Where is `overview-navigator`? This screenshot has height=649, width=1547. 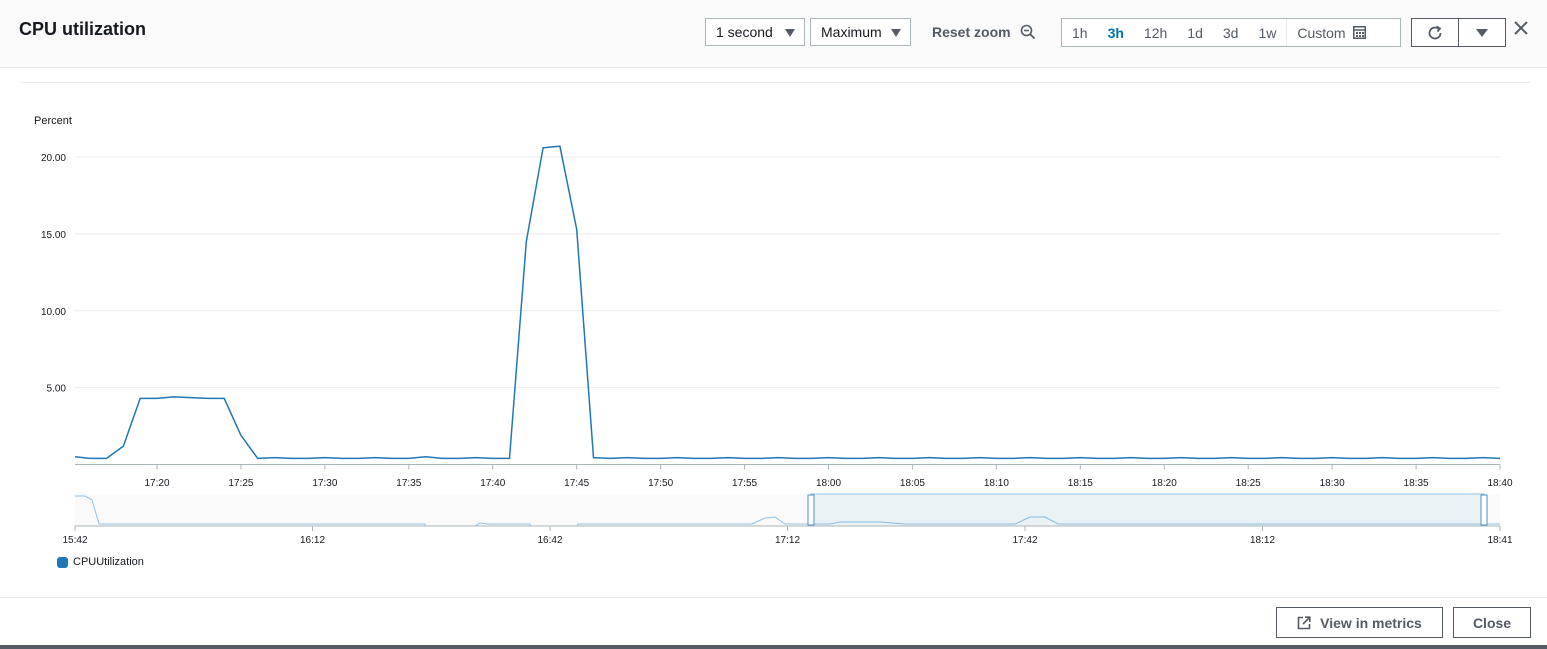
overview-navigator is located at coordinates (787, 510).